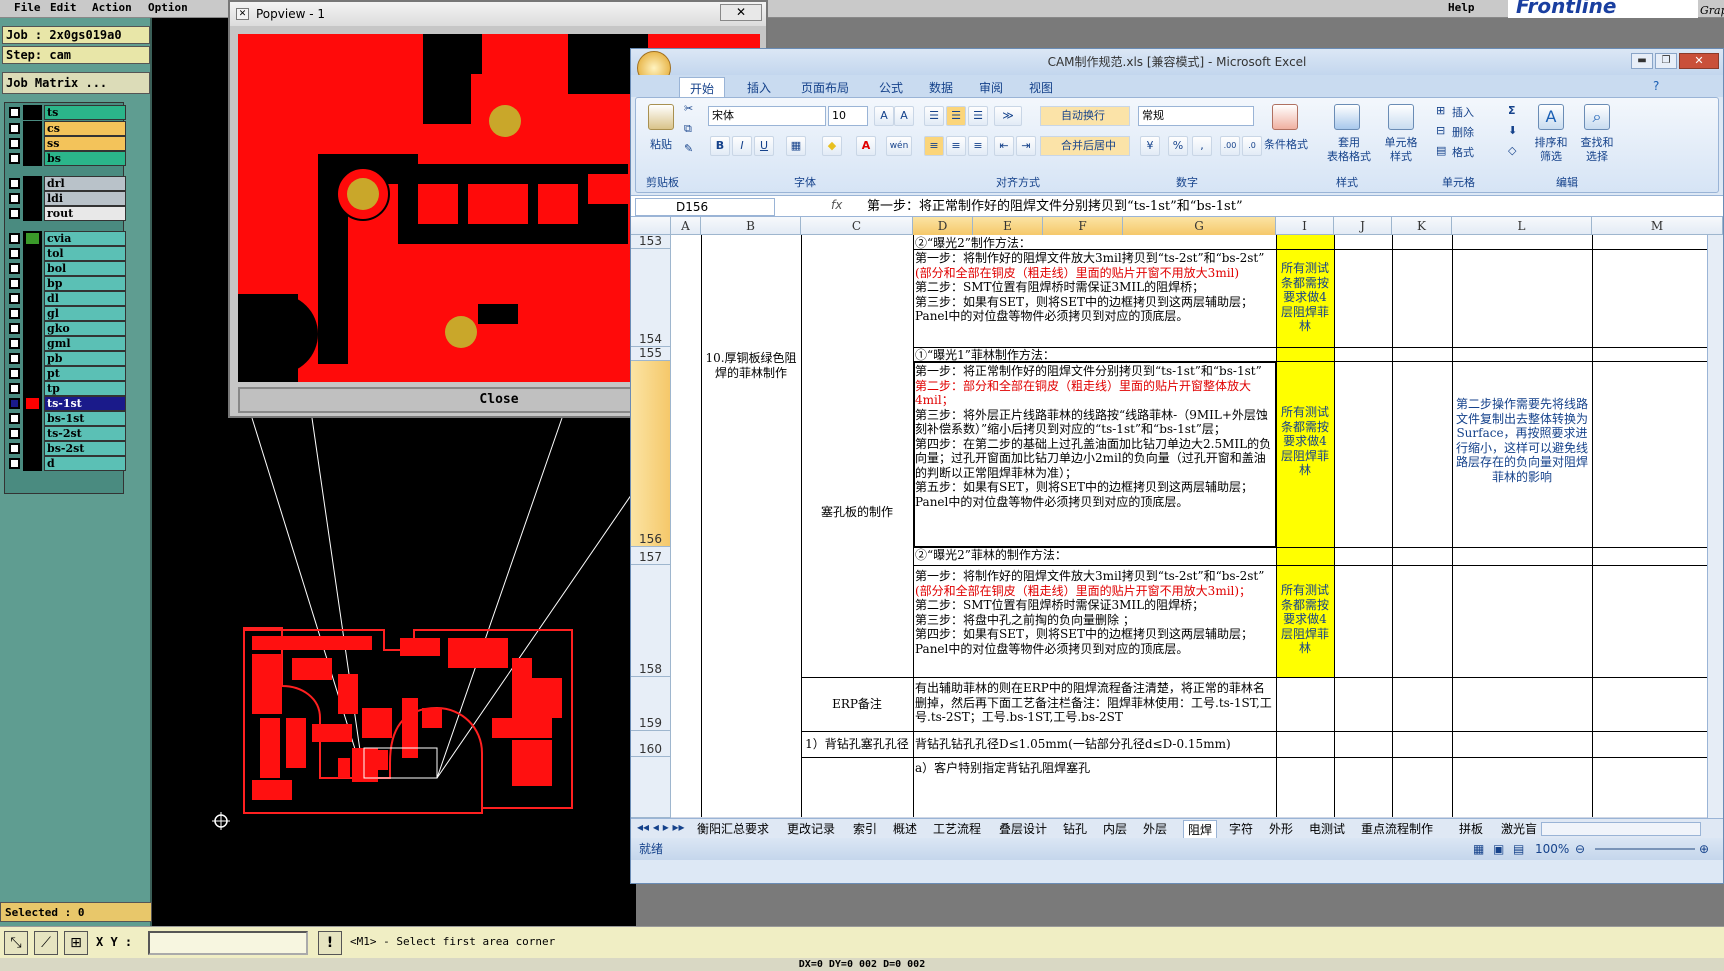 This screenshot has height=971, width=1724. I want to click on cell-b155: 10.厚铜板绿色阻焊的菲林制作, so click(751, 365).